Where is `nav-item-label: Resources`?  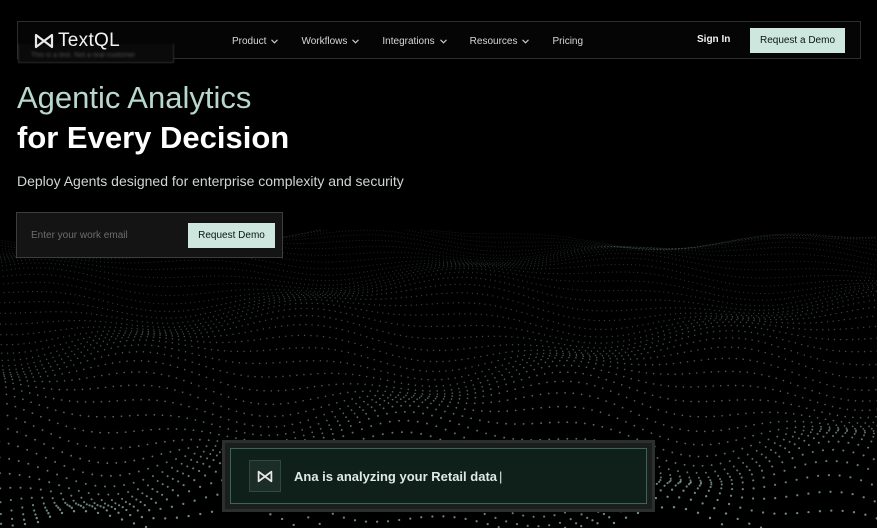 nav-item-label: Resources is located at coordinates (493, 41).